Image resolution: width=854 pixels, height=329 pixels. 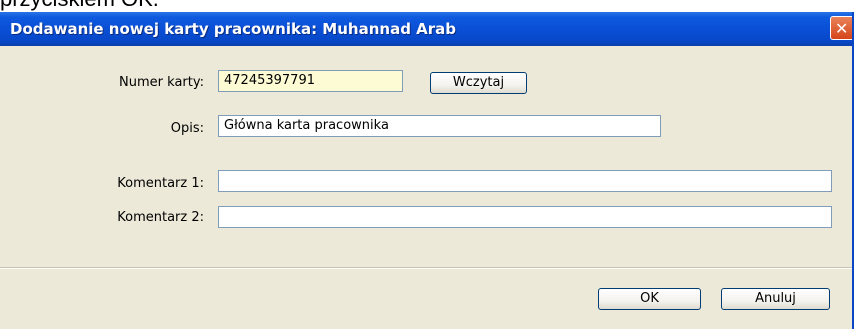 What do you see at coordinates (187, 128) in the screenshot?
I see `description-label: Opis:` at bounding box center [187, 128].